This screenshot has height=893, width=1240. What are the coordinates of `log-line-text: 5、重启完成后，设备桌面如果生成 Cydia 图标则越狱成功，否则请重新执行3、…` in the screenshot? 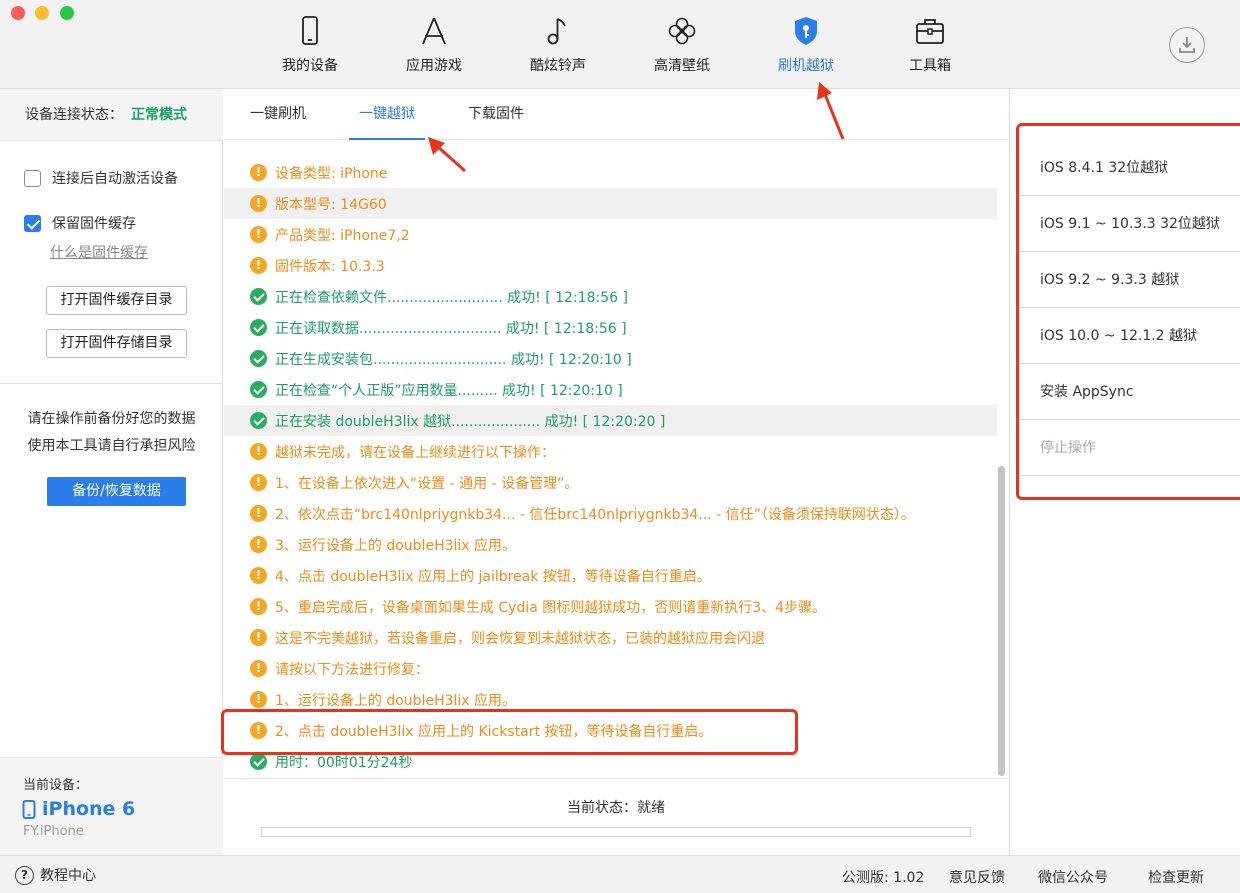 It's located at (551, 607).